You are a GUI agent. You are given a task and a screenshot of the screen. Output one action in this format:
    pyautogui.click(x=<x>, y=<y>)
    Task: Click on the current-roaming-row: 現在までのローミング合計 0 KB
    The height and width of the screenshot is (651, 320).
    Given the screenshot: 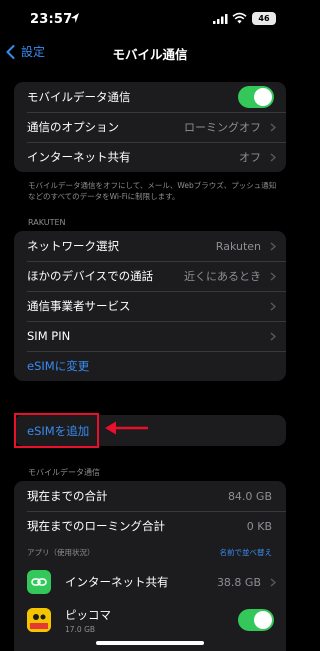 What is the action you would take?
    pyautogui.click(x=150, y=526)
    